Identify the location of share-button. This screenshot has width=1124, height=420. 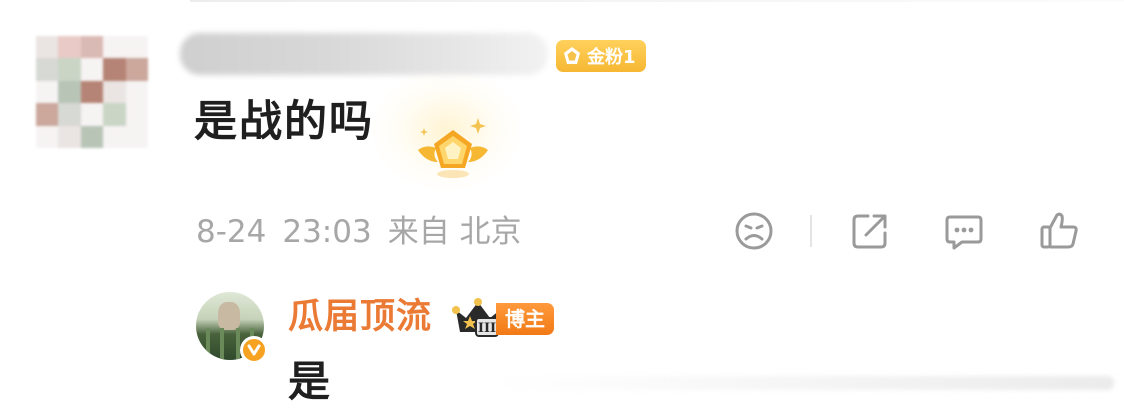
(870, 231).